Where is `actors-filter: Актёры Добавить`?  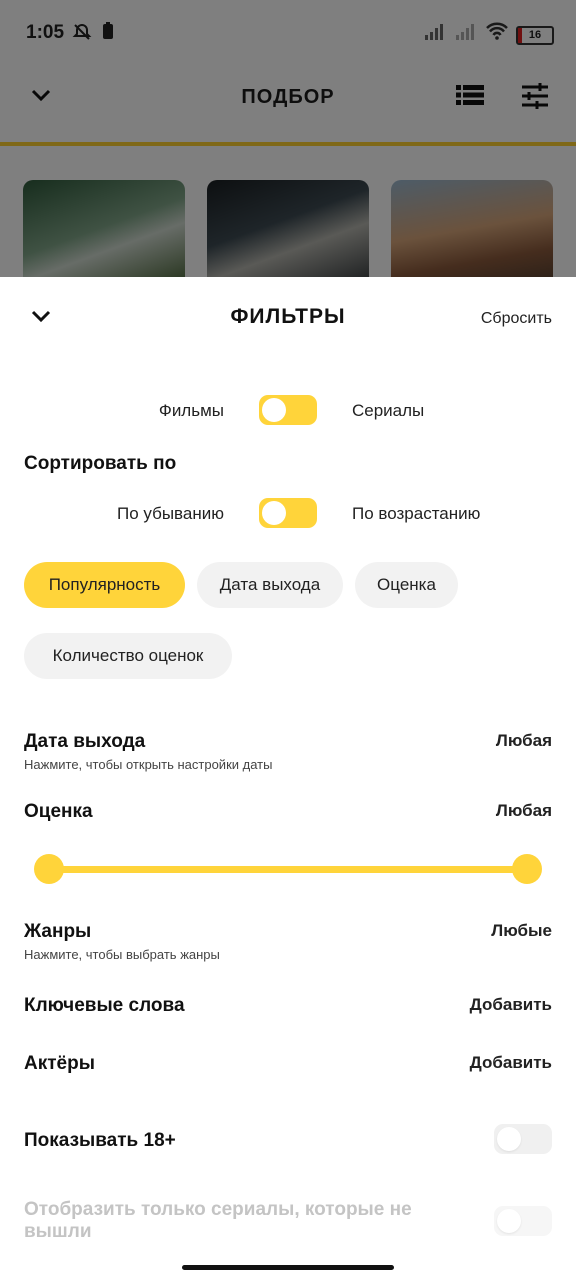
actors-filter: Актёры Добавить is located at coordinates (288, 1064).